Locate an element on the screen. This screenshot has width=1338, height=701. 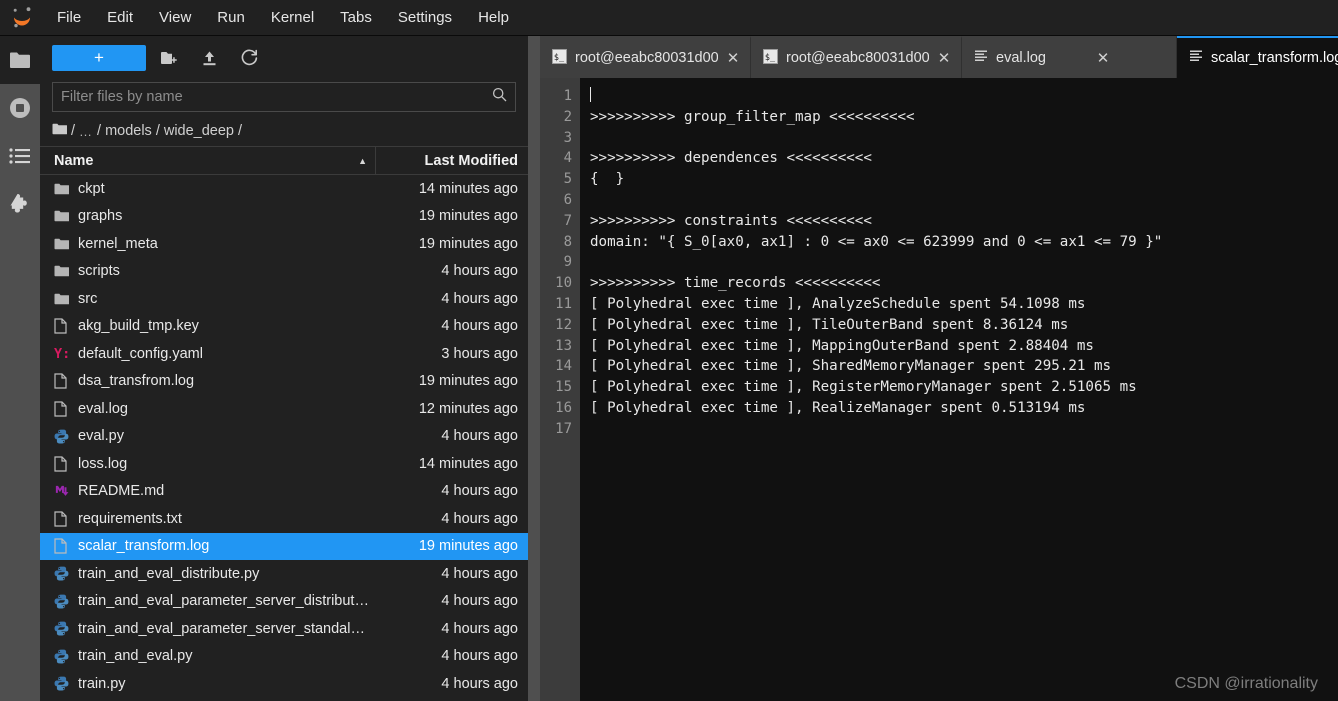
sidebar-item-file-browser is located at coordinates (20, 60).